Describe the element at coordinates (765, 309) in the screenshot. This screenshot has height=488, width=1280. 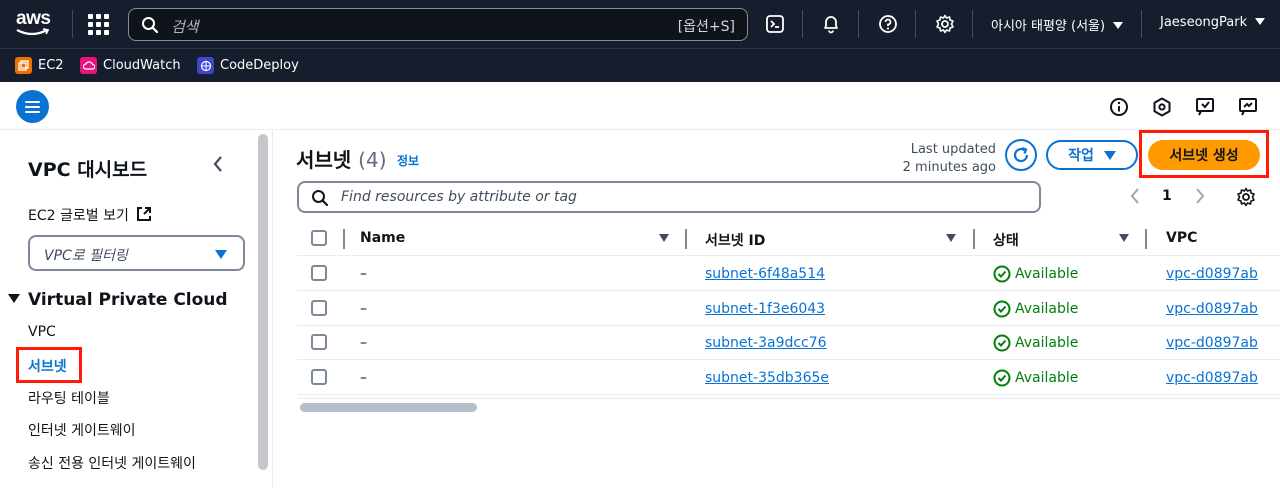
I see `cell-subnet-id-link: subnet-1f3e6043` at that location.